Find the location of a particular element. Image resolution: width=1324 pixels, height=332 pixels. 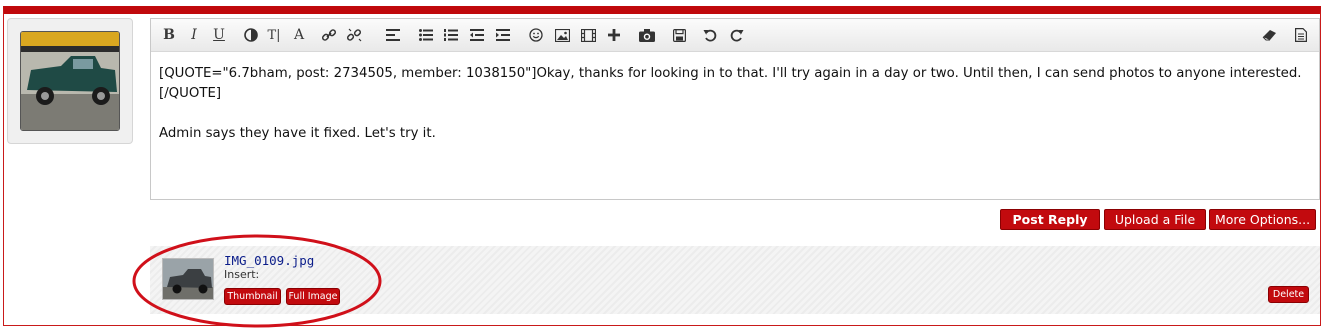

annotation-circle is located at coordinates (257, 281).